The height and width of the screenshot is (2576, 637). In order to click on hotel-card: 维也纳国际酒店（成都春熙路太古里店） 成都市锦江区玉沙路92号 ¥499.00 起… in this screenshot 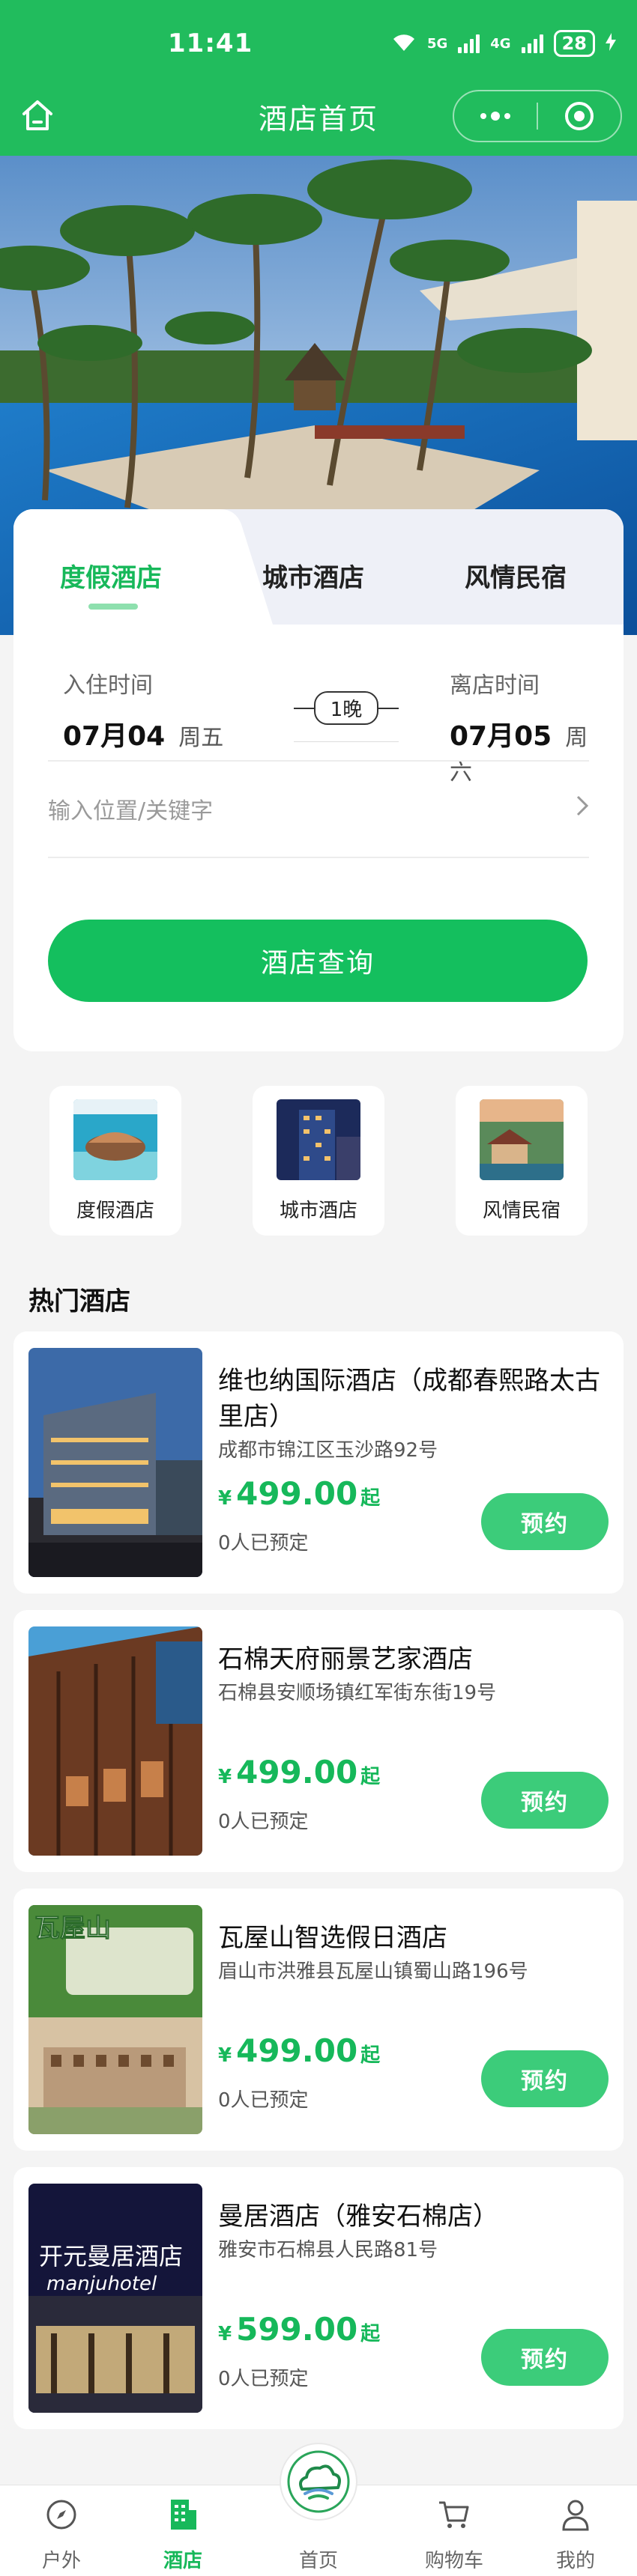, I will do `click(318, 1462)`.